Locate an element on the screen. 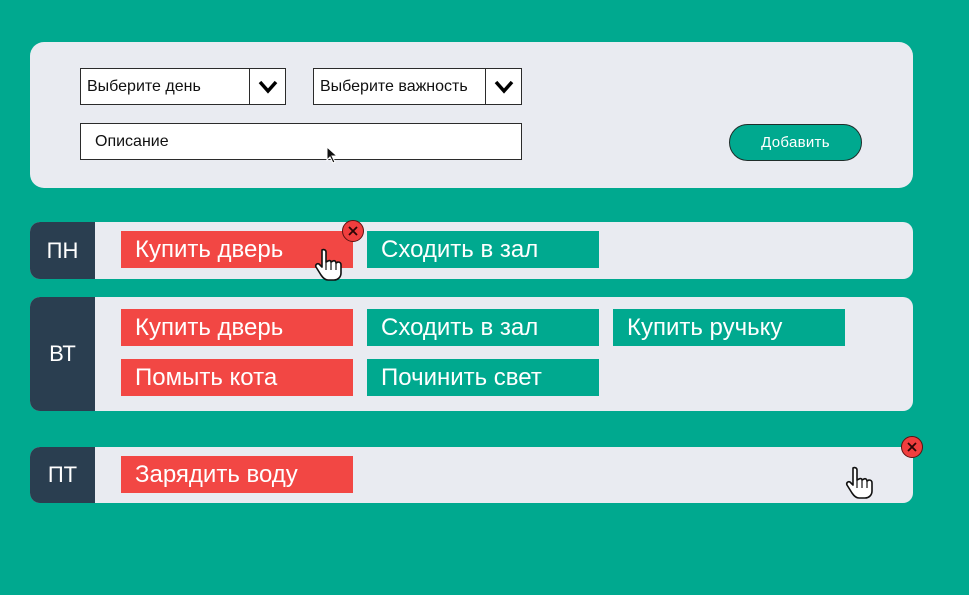 The image size is (969, 595). task-item: Купить ручьку is located at coordinates (729, 327).